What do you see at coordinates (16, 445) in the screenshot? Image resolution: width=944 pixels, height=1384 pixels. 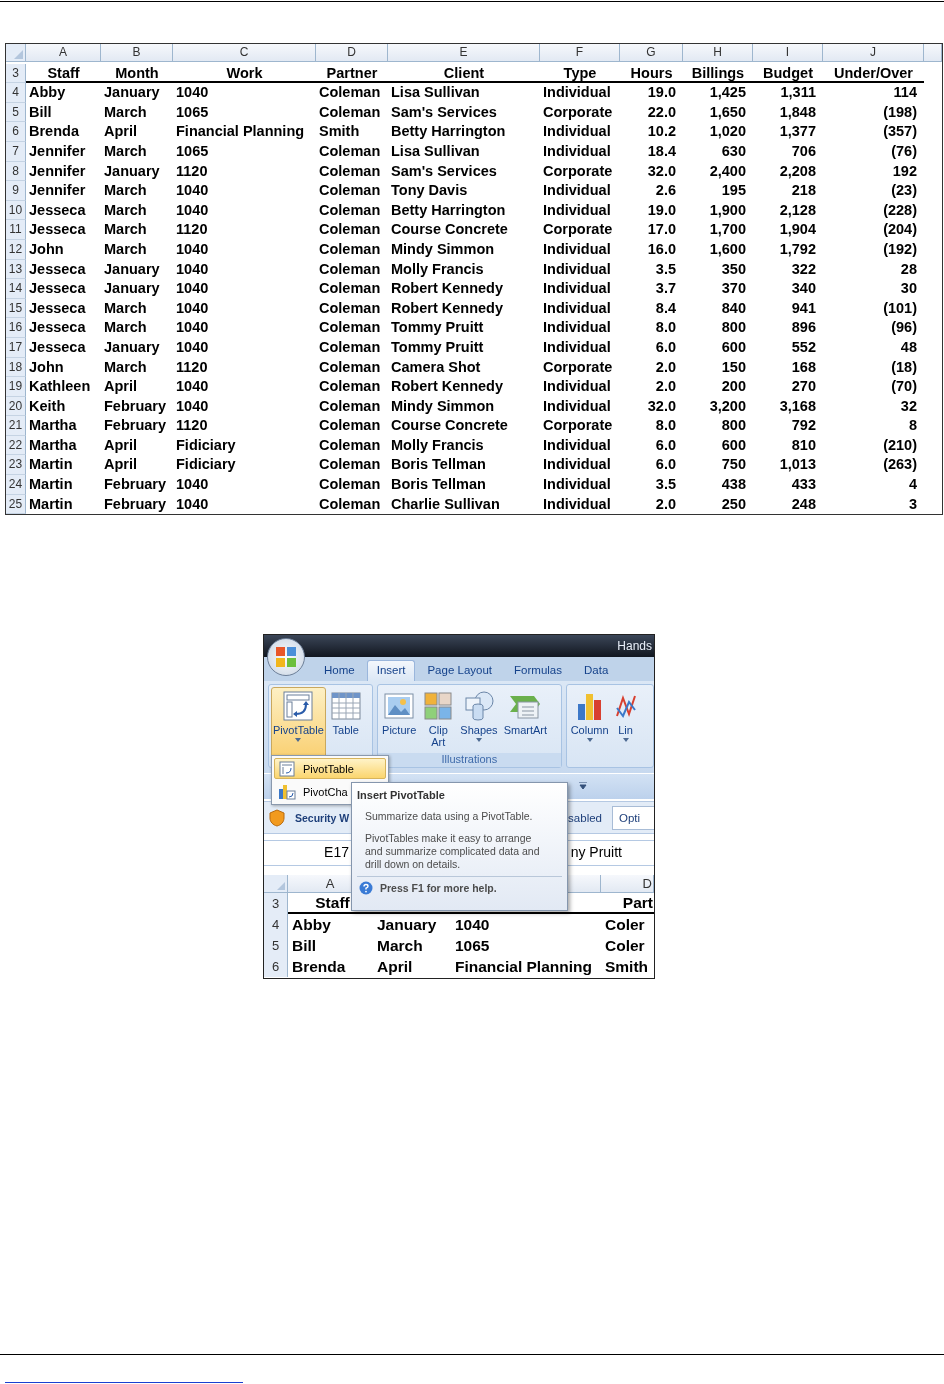 I see `row-header: 22` at bounding box center [16, 445].